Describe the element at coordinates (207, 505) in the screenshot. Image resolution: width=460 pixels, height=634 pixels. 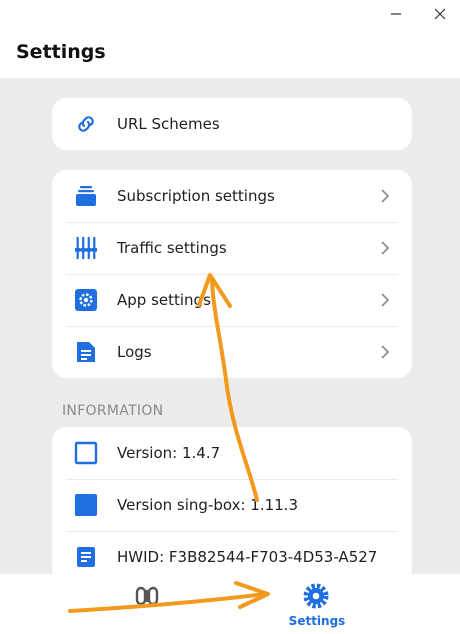
I see `singbox-version-label: Version sing-box: 1.11.3` at that location.